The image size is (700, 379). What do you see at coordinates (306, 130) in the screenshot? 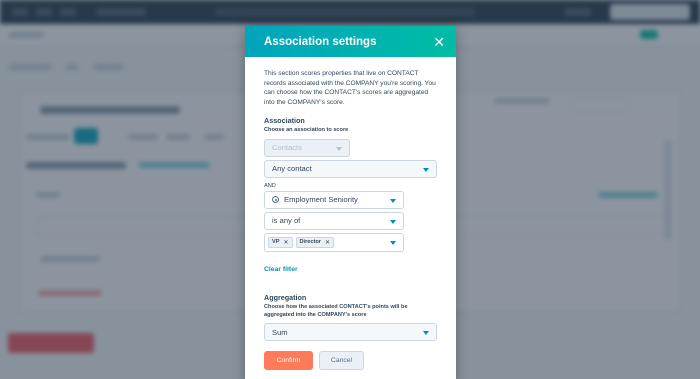
I see `association-subheading: Choose an association to score` at bounding box center [306, 130].